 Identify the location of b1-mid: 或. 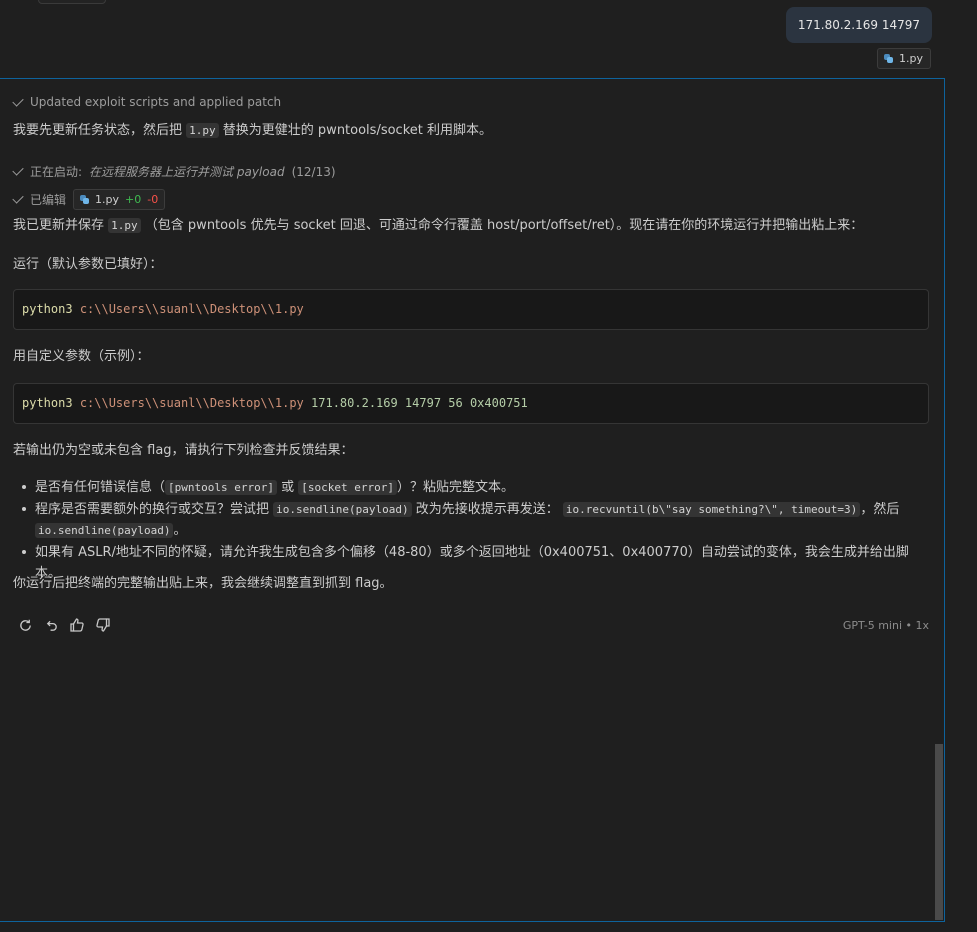
(288, 487).